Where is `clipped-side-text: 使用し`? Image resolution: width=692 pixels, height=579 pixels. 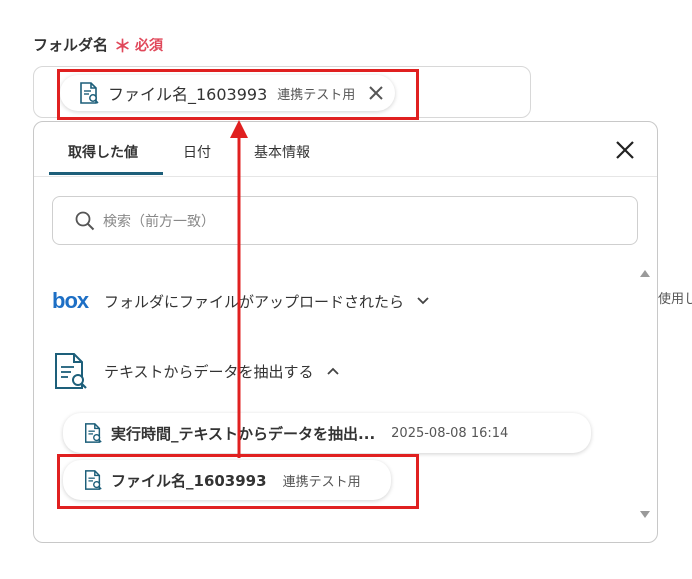 clipped-side-text: 使用し is located at coordinates (675, 299).